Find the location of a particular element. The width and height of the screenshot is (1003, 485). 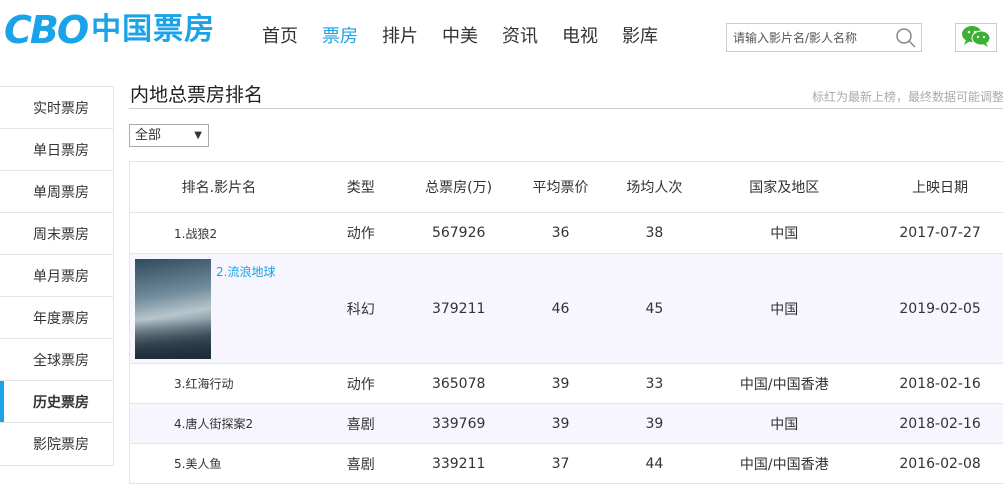

wechat-button is located at coordinates (976, 37).